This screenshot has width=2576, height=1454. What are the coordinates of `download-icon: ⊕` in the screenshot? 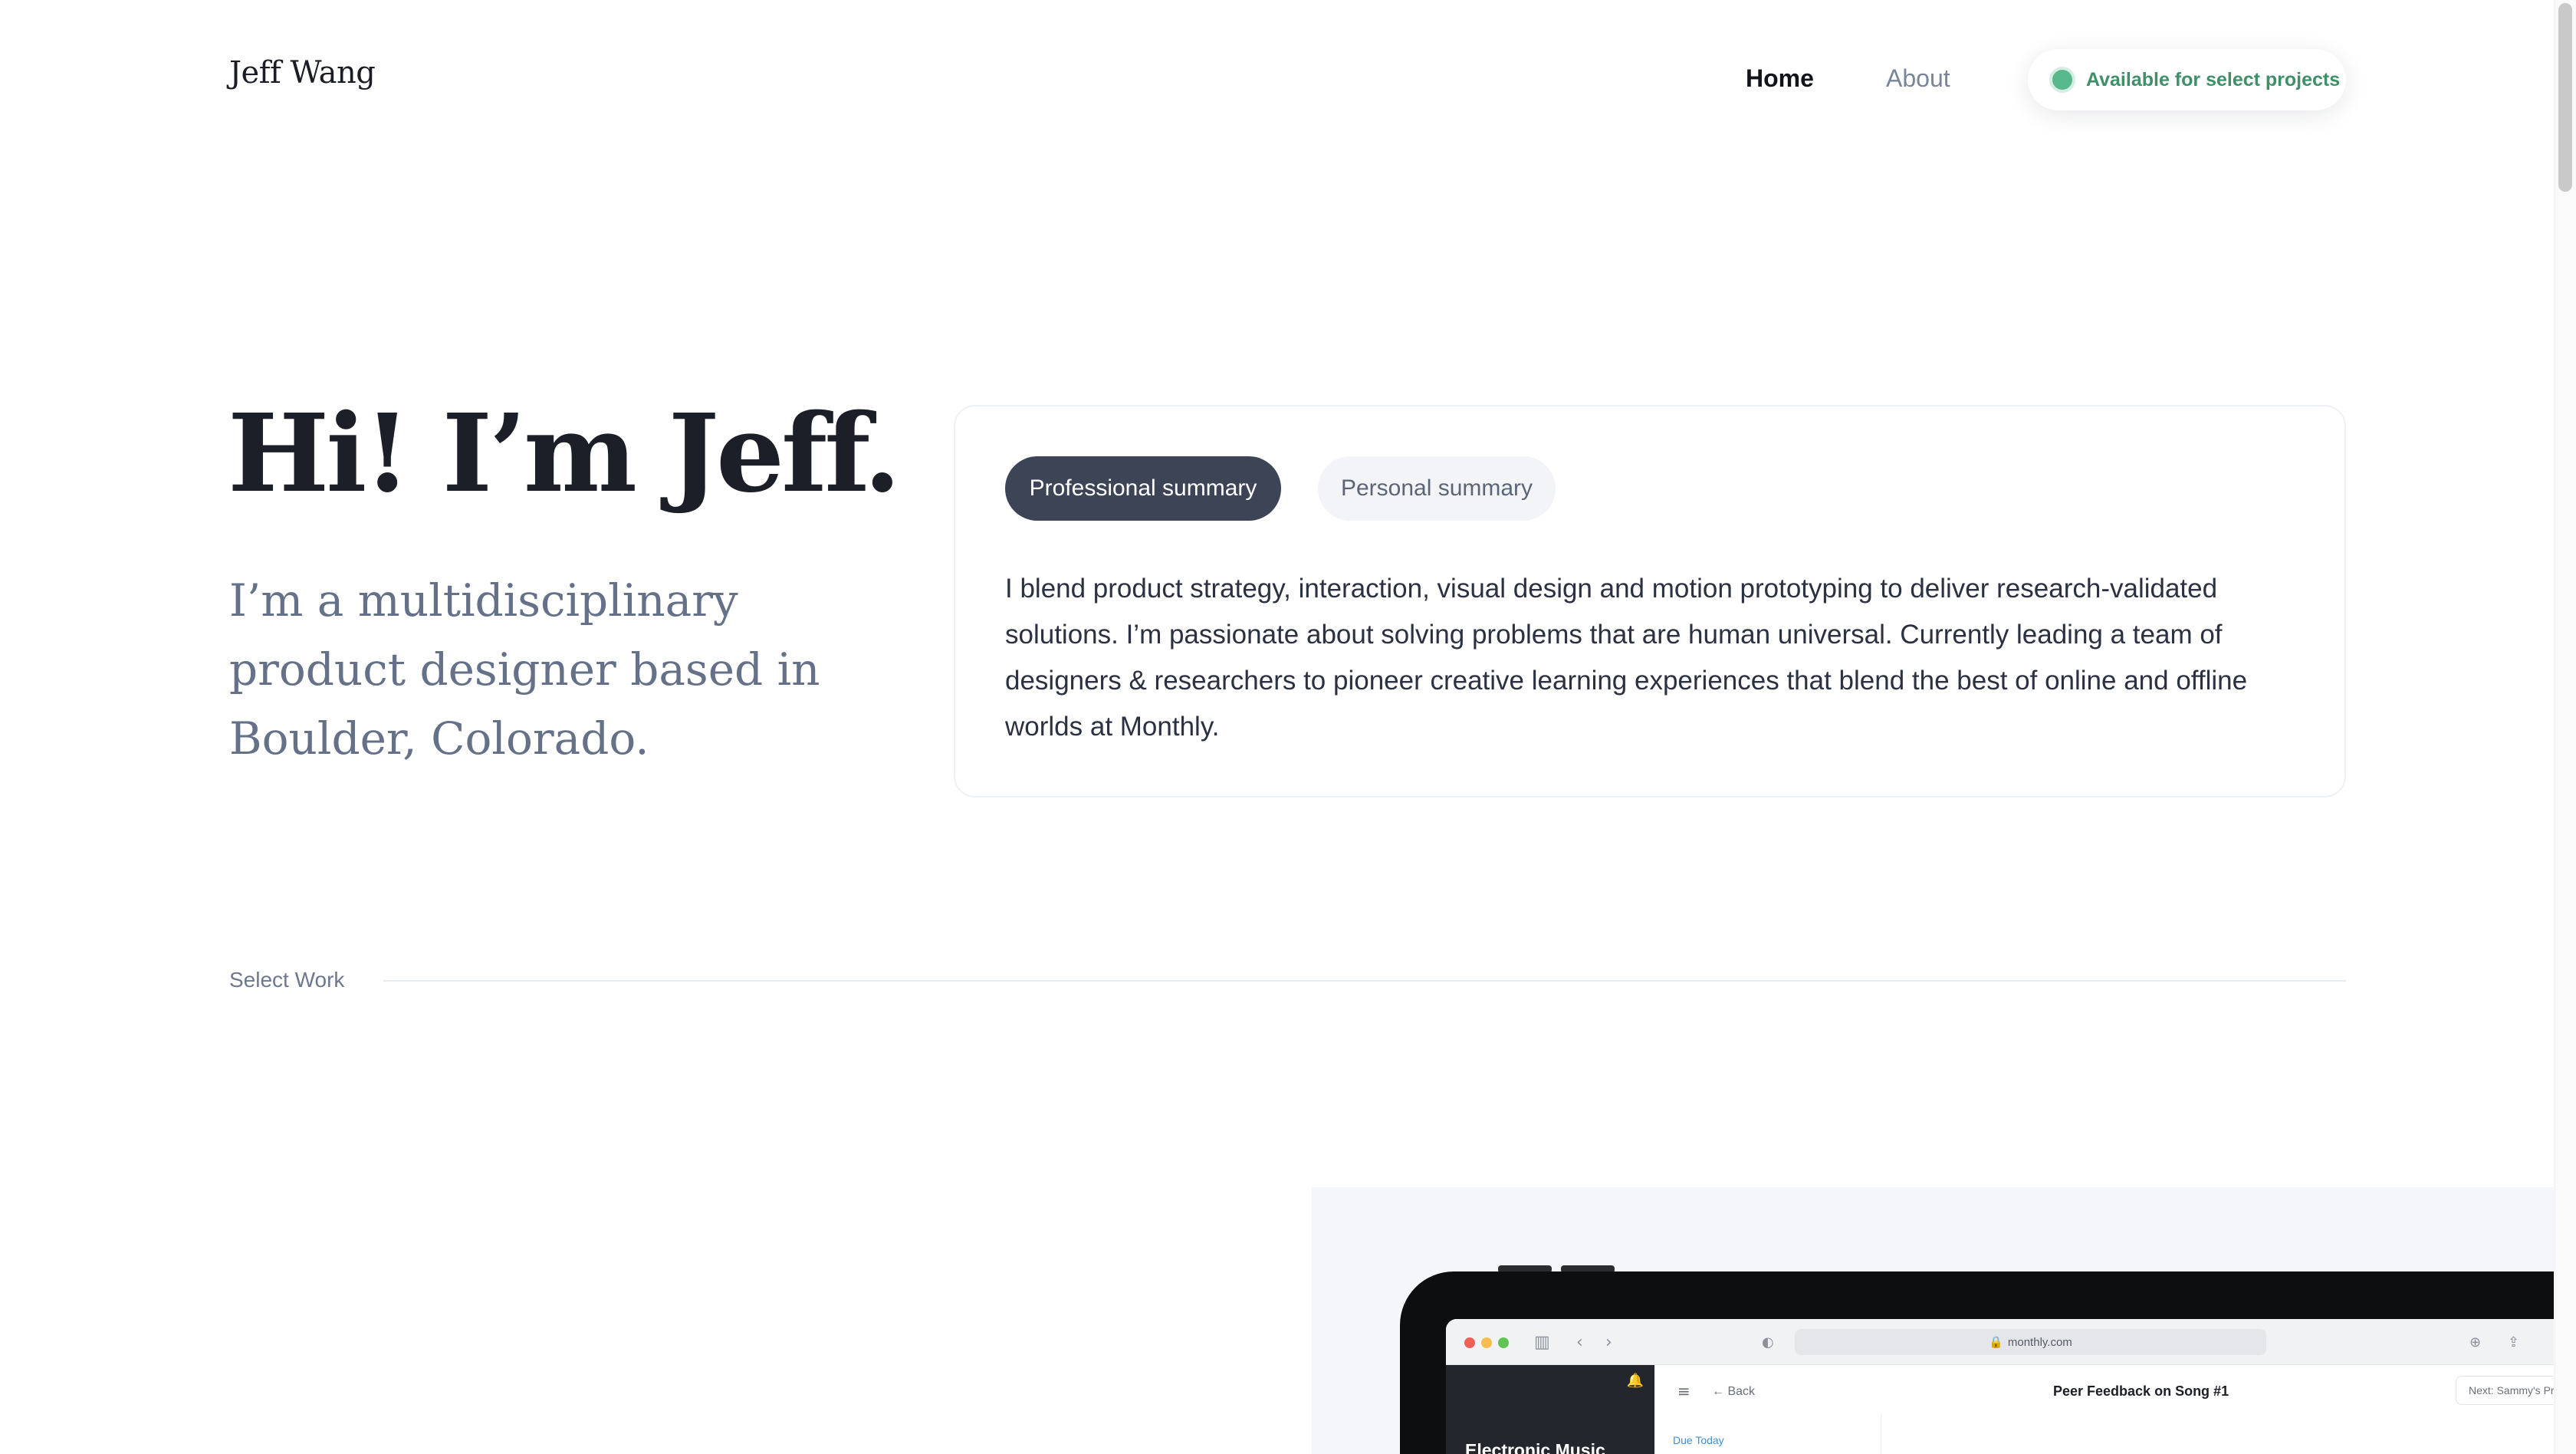 It's located at (2476, 1342).